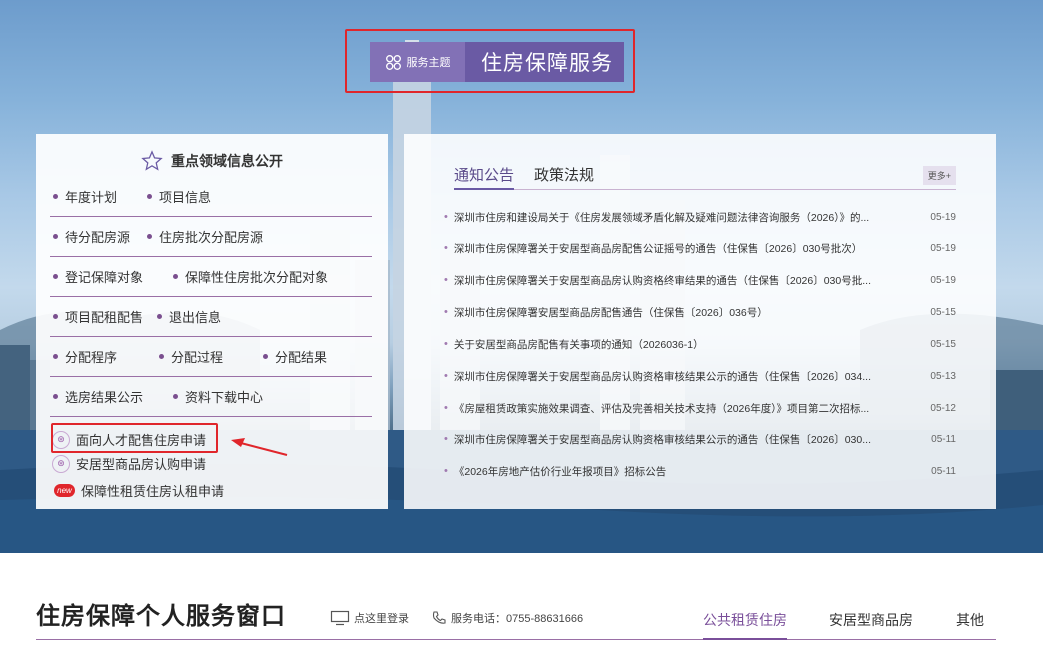  What do you see at coordinates (381, 619) in the screenshot?
I see `login-label: 点这里登录` at bounding box center [381, 619].